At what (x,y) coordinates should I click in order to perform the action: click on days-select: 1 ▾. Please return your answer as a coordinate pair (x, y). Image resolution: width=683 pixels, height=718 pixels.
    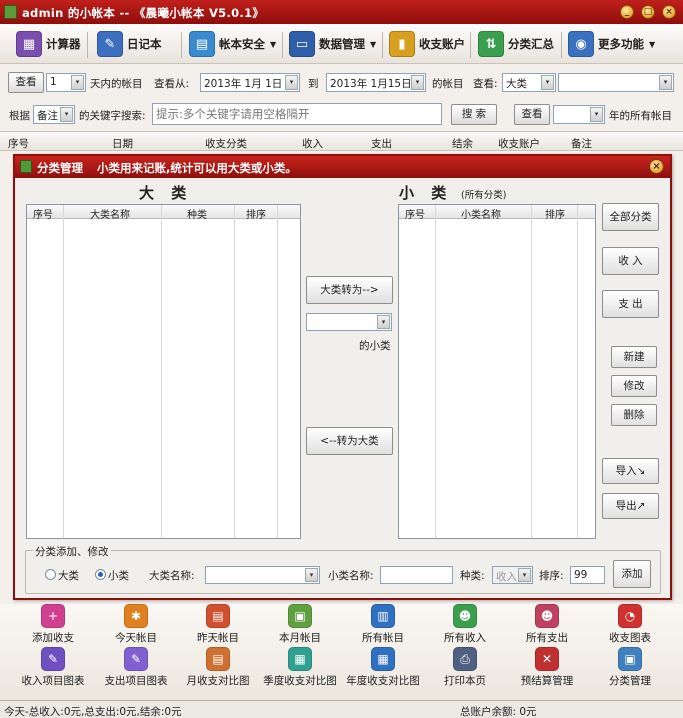
    Looking at the image, I should click on (66, 82).